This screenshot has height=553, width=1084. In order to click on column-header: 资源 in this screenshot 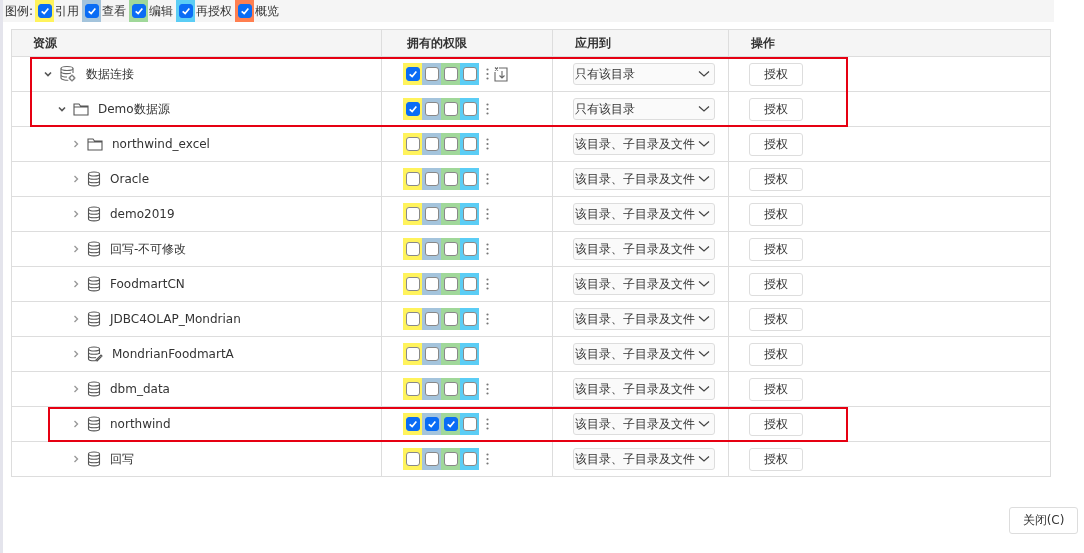, I will do `click(45, 43)`.